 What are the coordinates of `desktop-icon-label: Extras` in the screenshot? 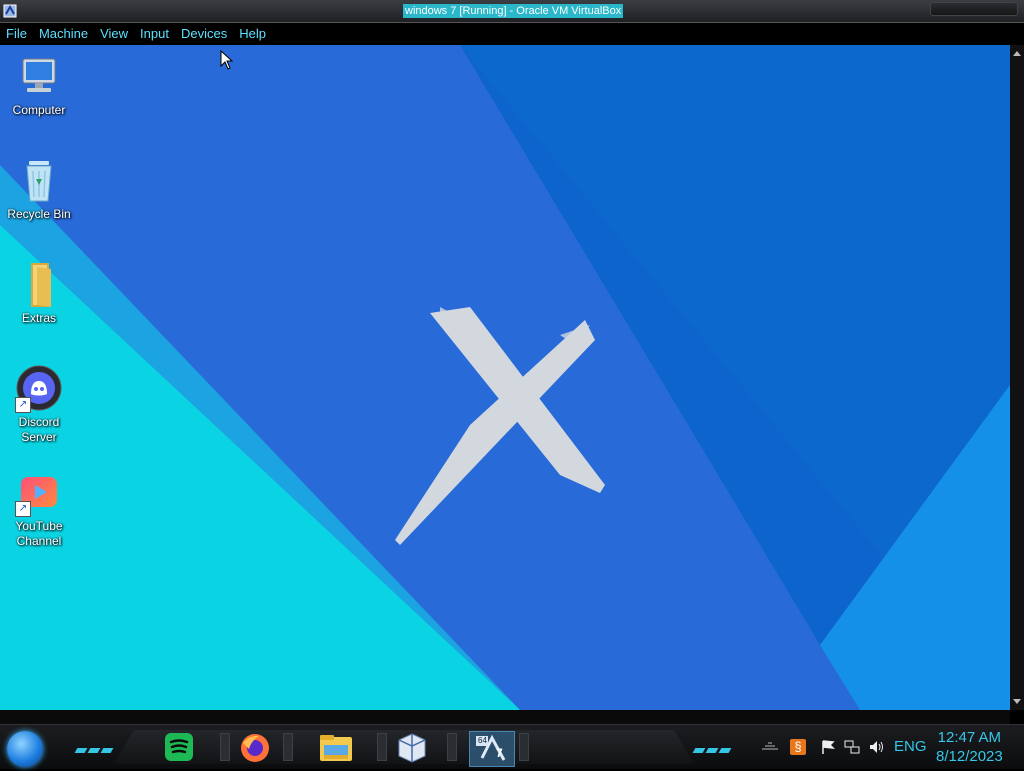 It's located at (38, 318).